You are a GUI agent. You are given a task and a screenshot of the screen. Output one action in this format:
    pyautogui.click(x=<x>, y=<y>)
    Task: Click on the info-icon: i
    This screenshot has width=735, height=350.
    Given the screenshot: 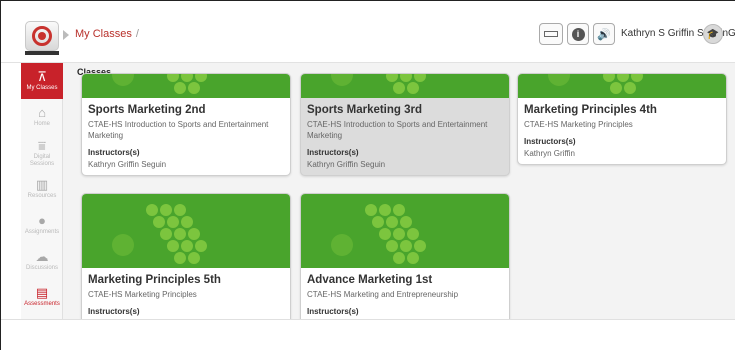 What is the action you would take?
    pyautogui.click(x=578, y=34)
    